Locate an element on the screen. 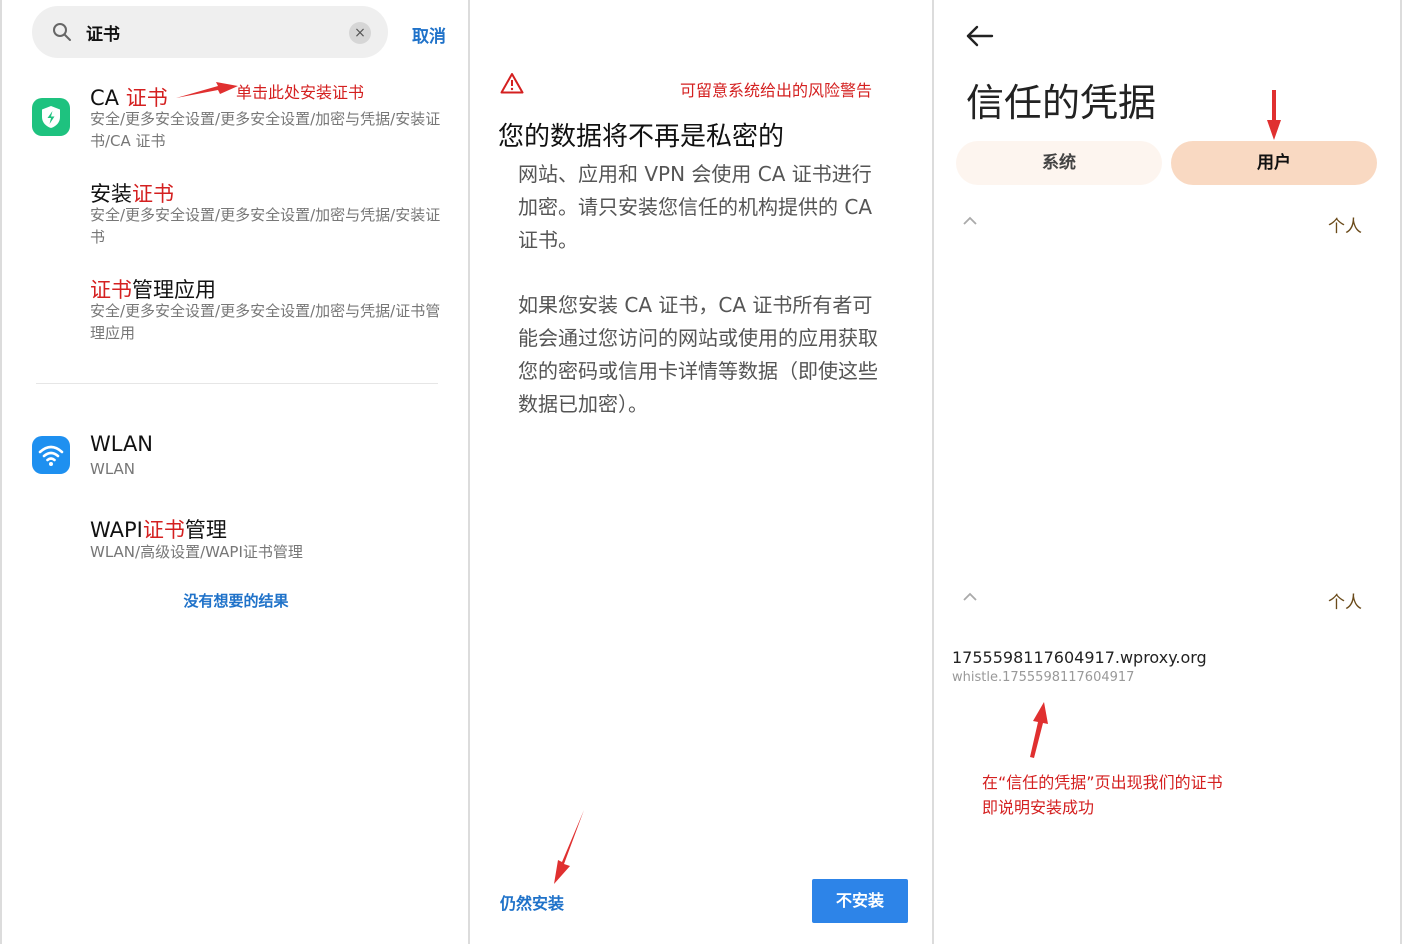 This screenshot has height=944, width=1402. search-input: 证书 is located at coordinates (103, 32).